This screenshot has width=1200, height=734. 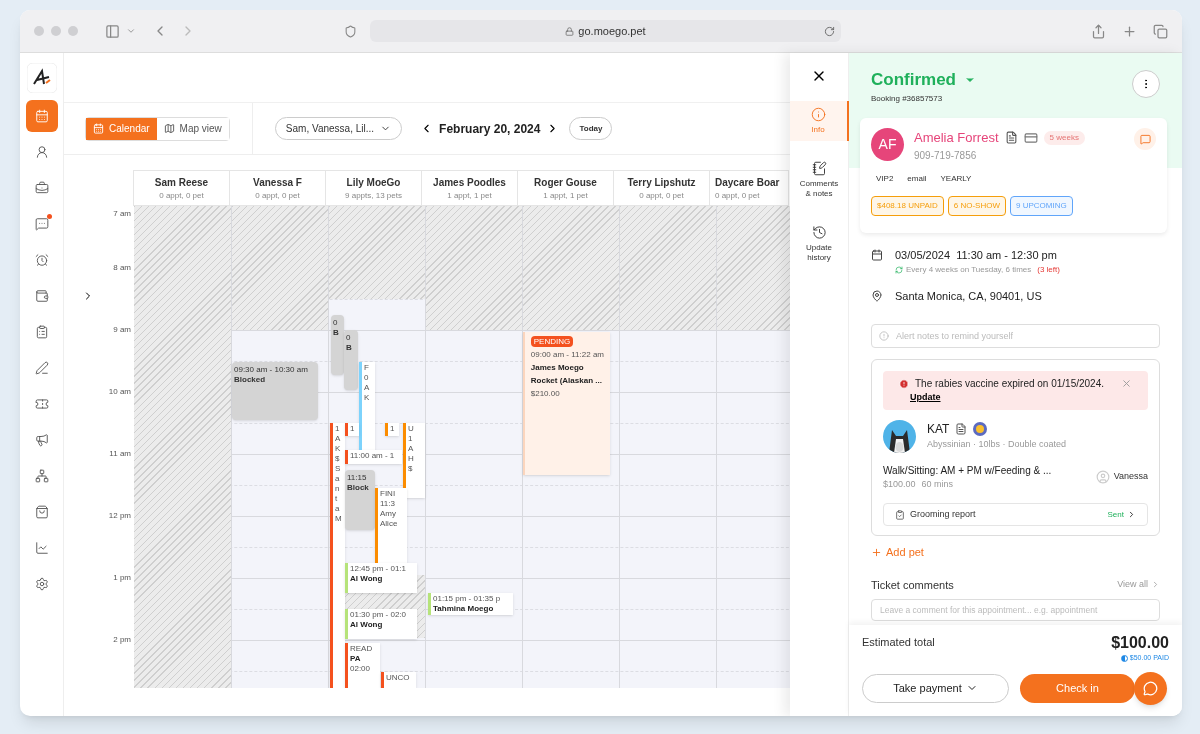 What do you see at coordinates (250, 380) in the screenshot?
I see `event-text: Blocked` at bounding box center [250, 380].